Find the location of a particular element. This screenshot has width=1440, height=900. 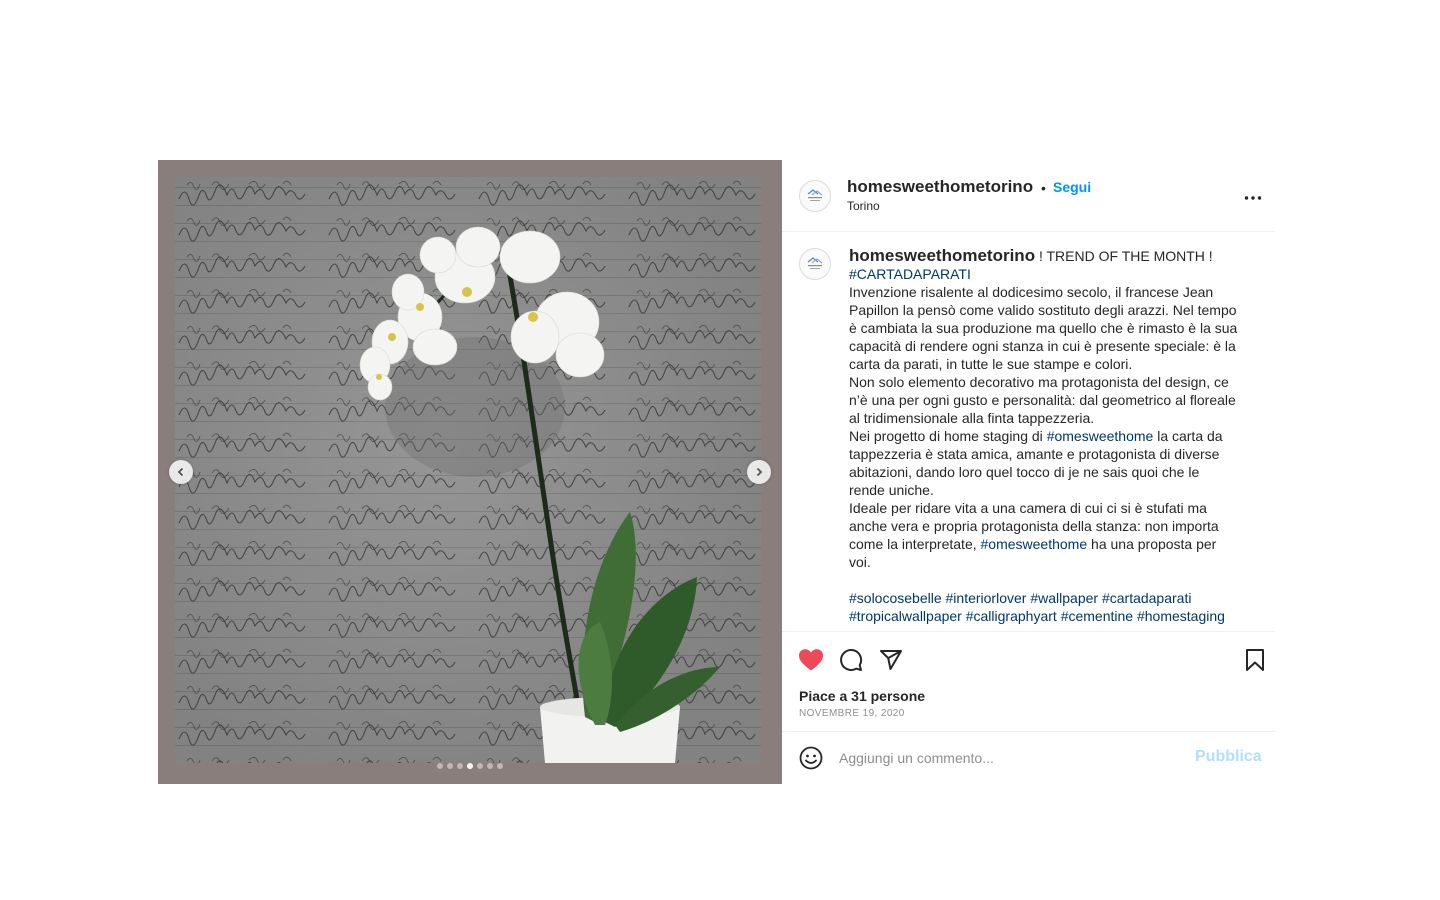

hashtag-link: #homestaging is located at coordinates (1181, 616).